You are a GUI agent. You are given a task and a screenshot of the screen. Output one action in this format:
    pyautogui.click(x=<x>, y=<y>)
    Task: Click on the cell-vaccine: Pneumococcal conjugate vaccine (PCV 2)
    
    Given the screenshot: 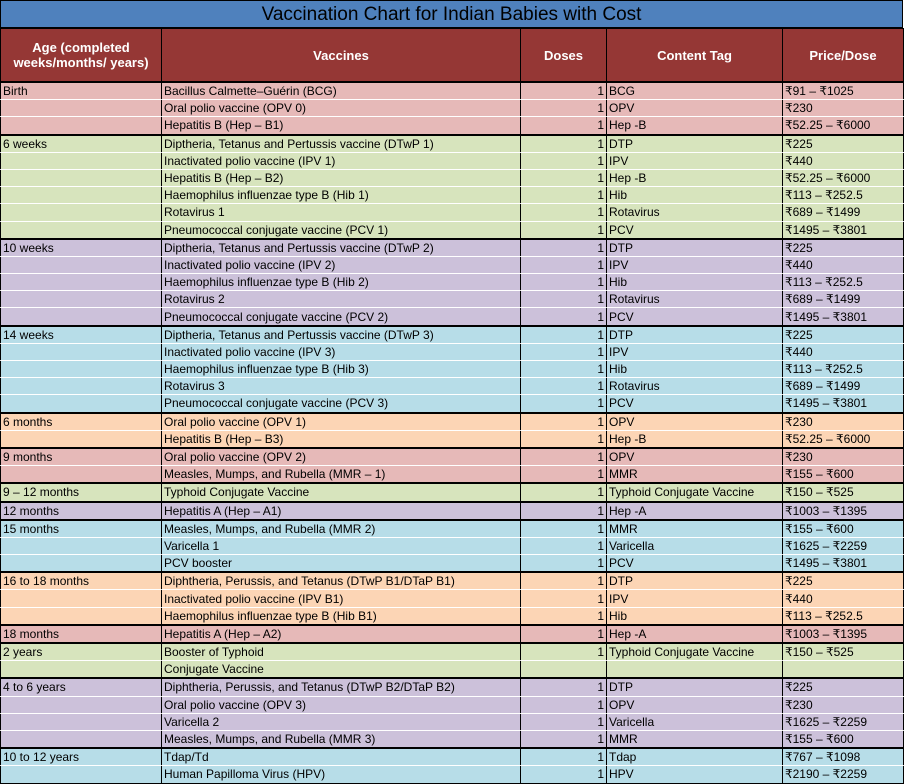 What is the action you would take?
    pyautogui.click(x=341, y=317)
    